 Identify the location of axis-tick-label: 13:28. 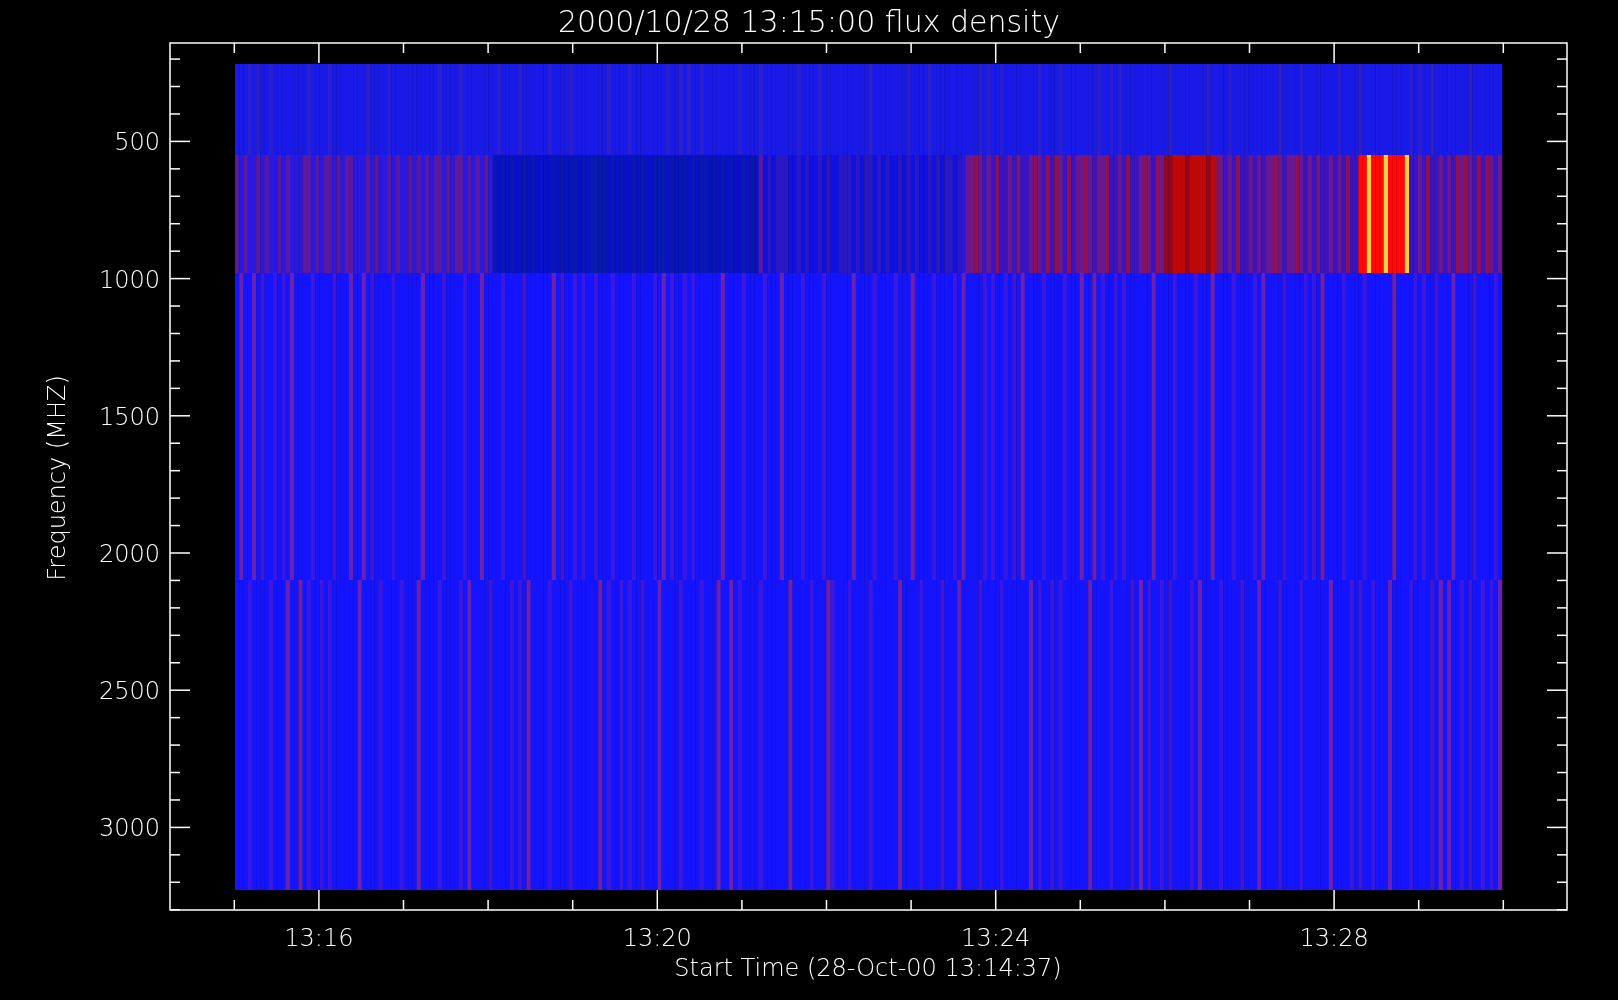
(1334, 938).